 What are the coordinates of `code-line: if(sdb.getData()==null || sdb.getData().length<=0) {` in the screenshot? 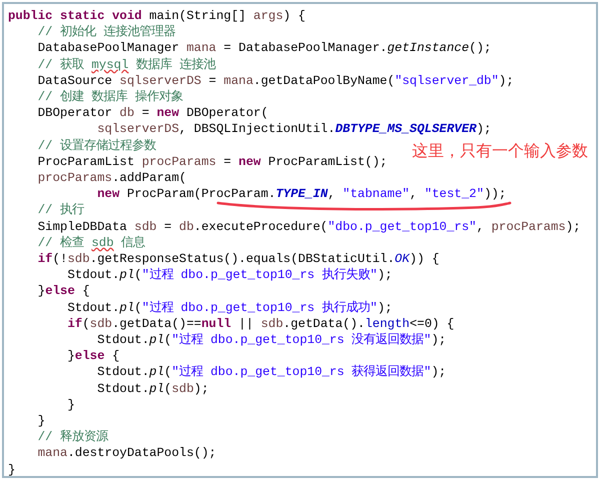 It's located at (260, 324).